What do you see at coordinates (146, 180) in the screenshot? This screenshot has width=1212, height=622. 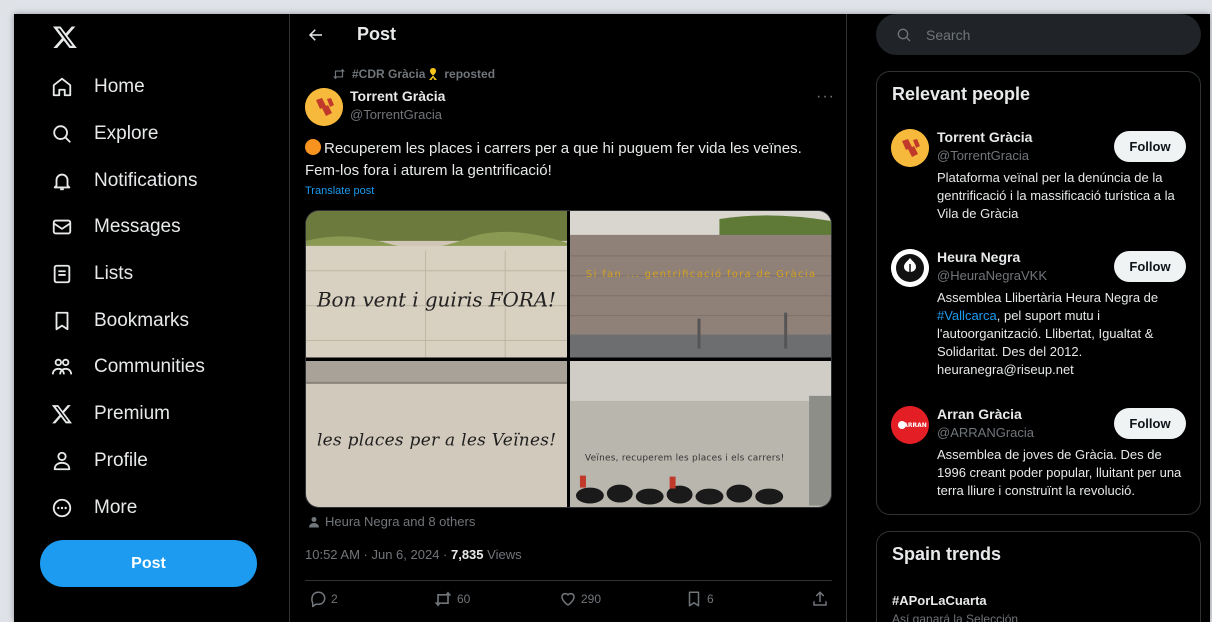 I see `nav-label: Notifications` at bounding box center [146, 180].